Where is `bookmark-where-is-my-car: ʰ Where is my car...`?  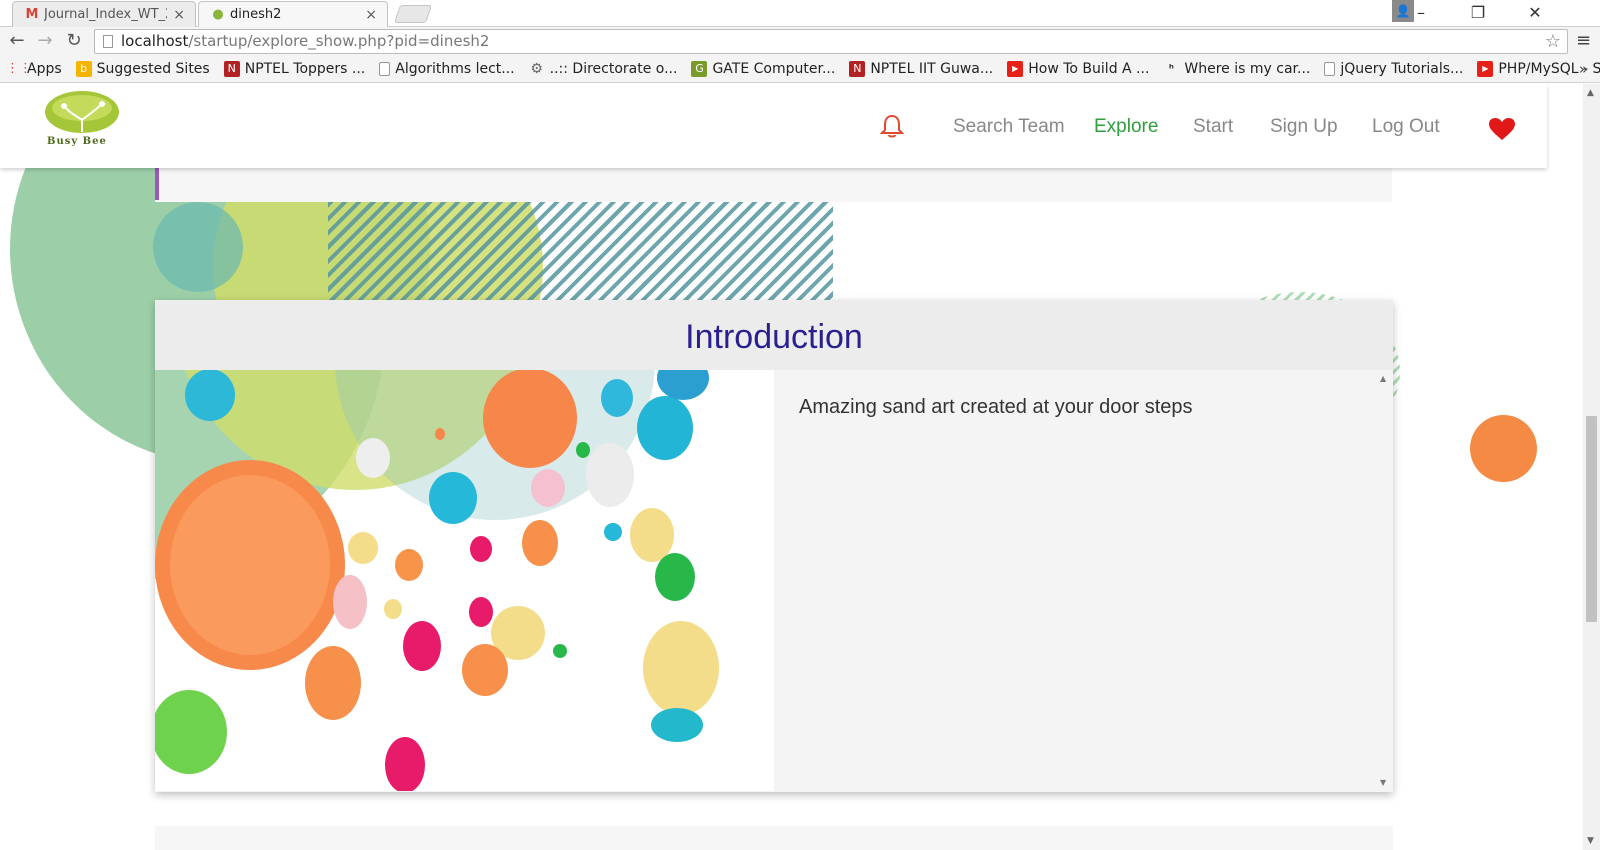 bookmark-where-is-my-car: ʰ Where is my car... is located at coordinates (1236, 69).